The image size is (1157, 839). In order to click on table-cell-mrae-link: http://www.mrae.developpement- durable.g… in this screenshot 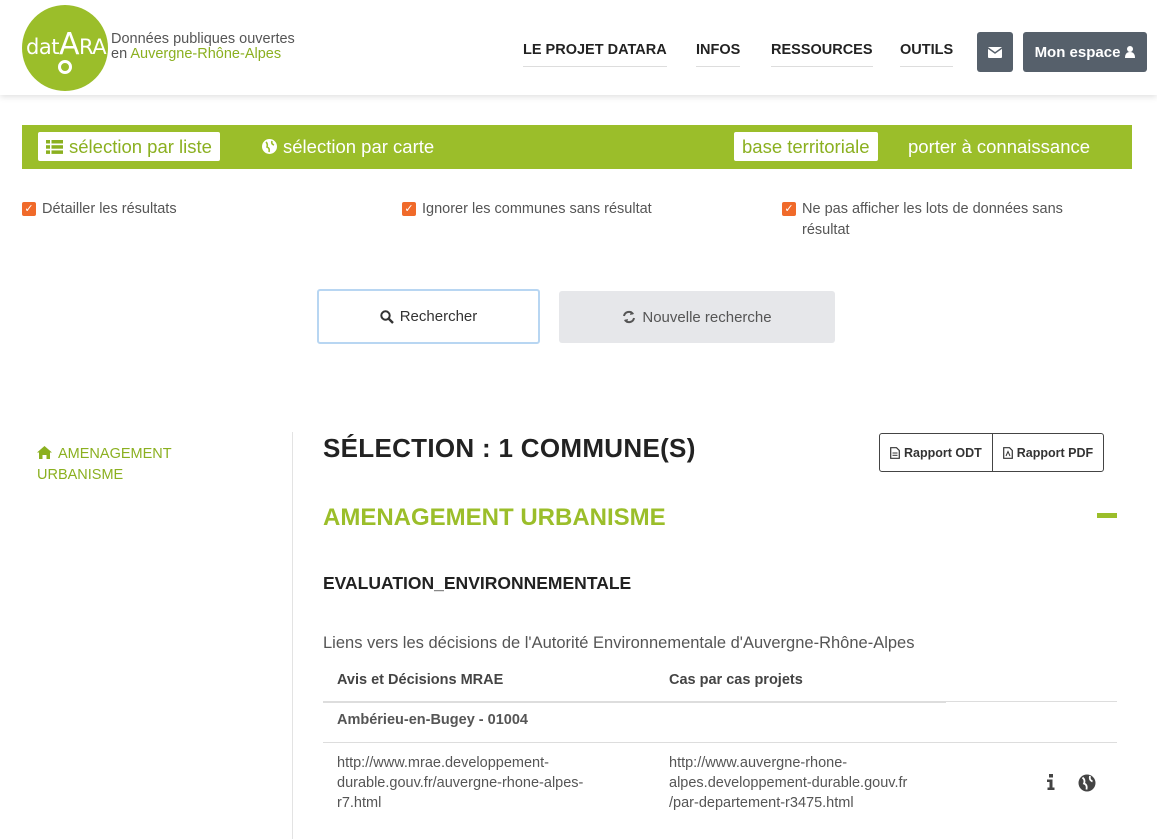, I will do `click(460, 783)`.